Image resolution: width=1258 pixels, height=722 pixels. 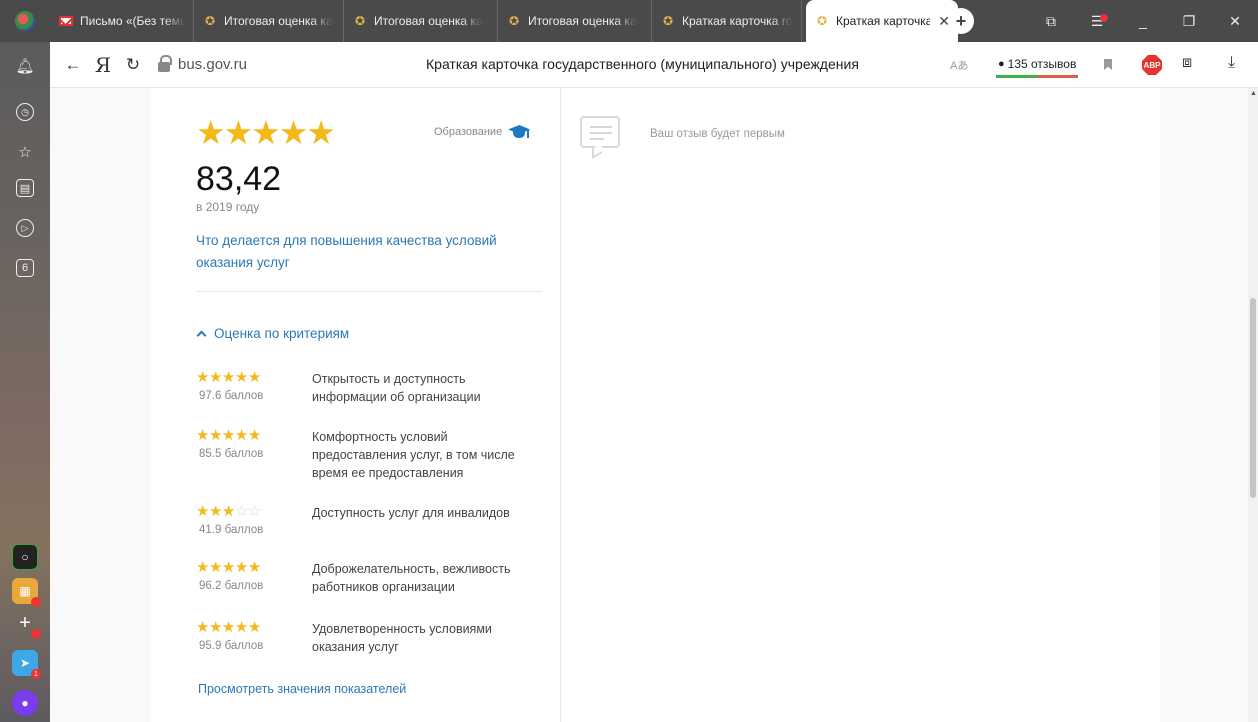 I want to click on url-domain: bus.gov.ru, so click(x=212, y=64).